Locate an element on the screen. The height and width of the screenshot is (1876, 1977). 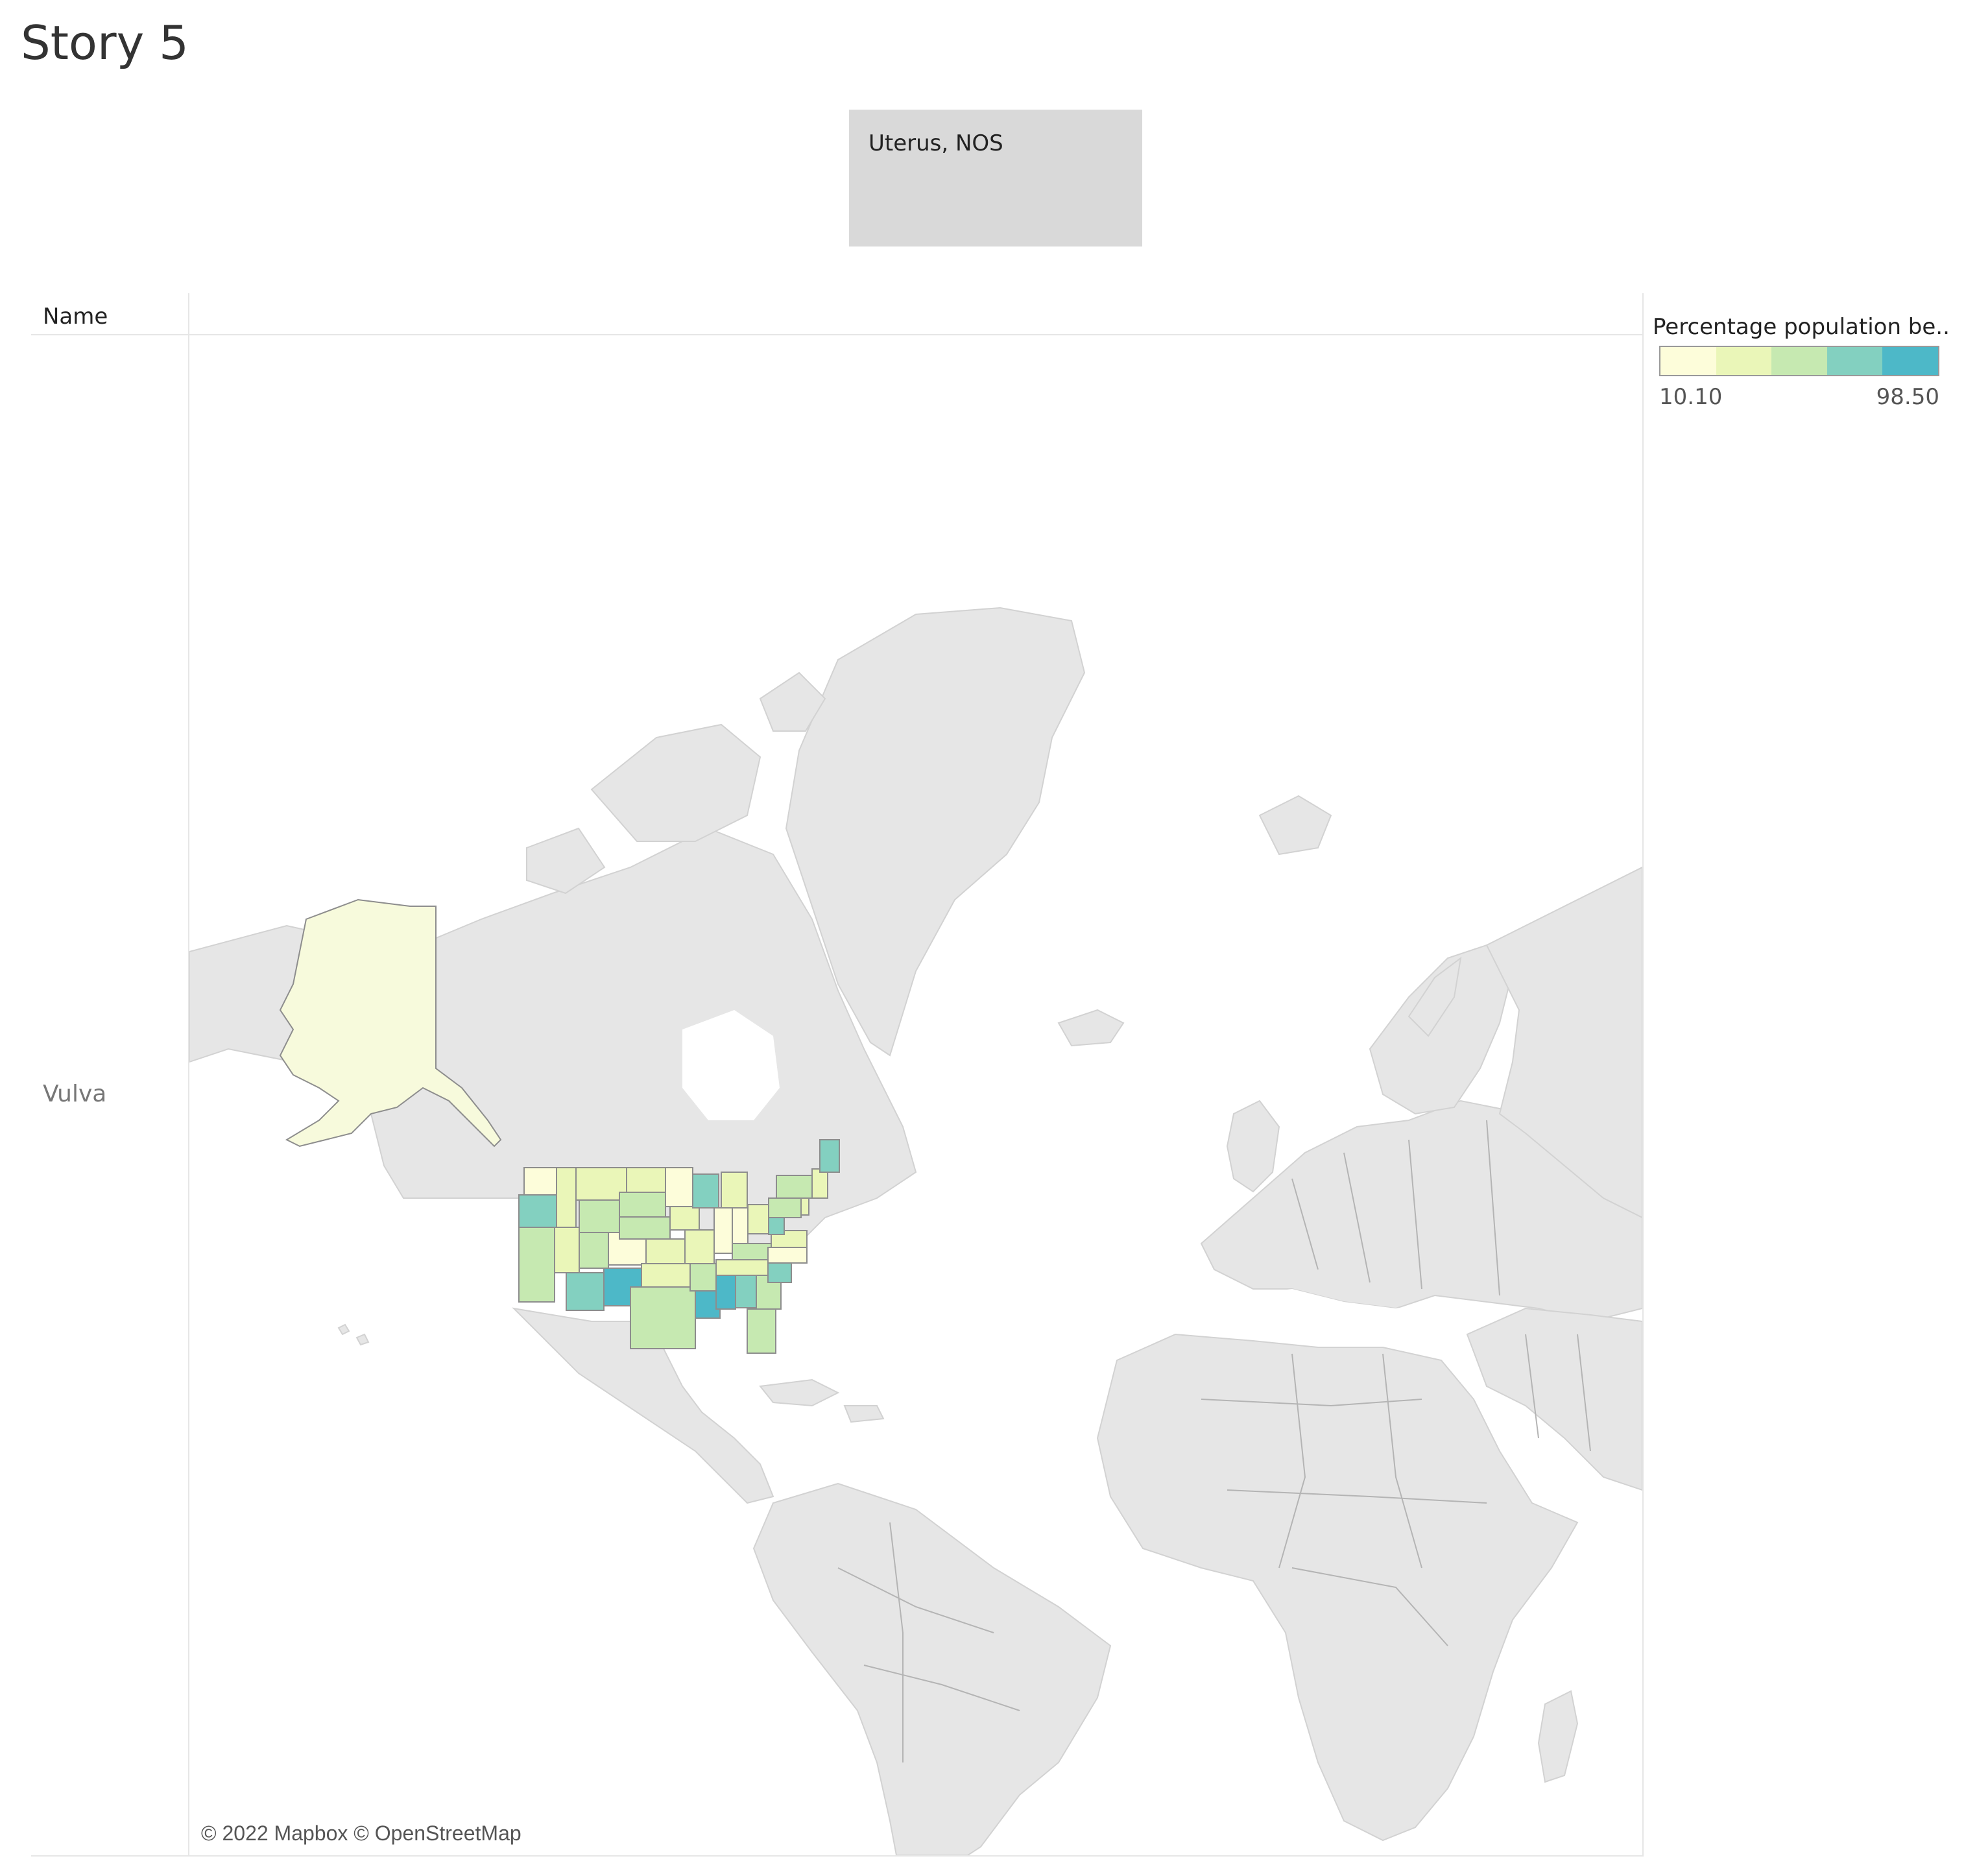
pane-border is located at coordinates (1643, 1075).